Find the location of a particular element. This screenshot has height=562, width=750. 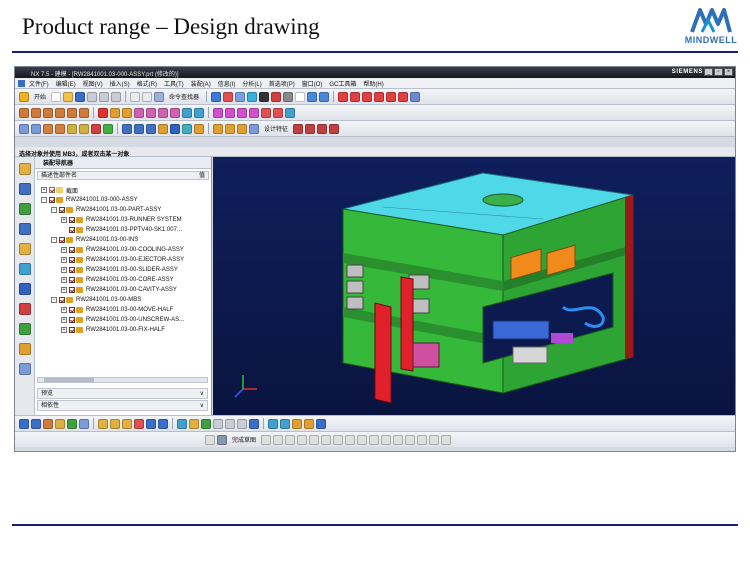

arc-icon is located at coordinates (355, 96).